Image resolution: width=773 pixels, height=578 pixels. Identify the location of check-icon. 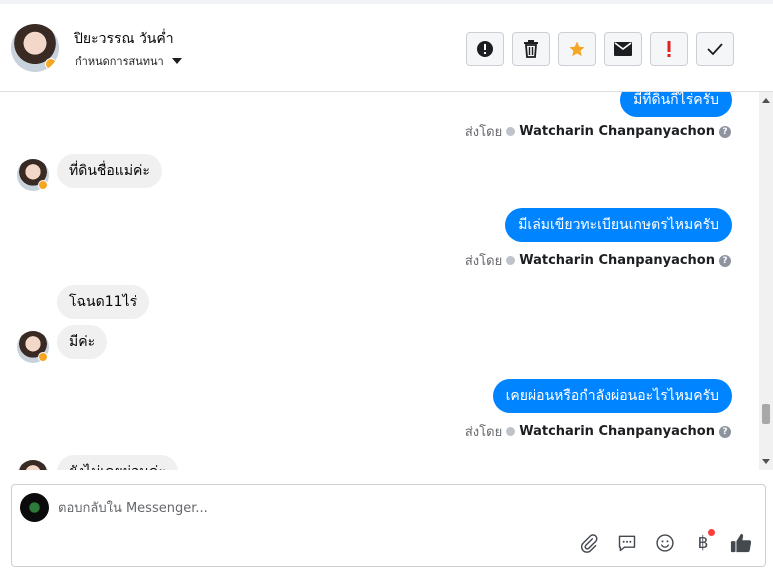
(715, 49).